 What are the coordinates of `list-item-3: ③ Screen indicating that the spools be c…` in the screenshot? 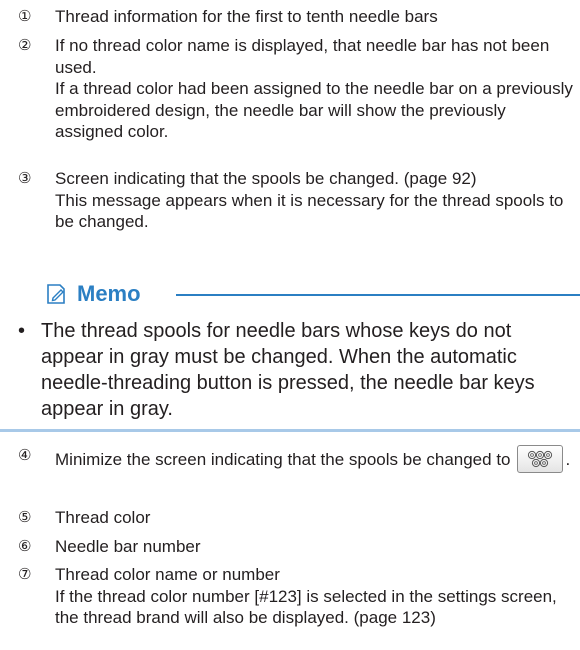 It's located at (295, 200).